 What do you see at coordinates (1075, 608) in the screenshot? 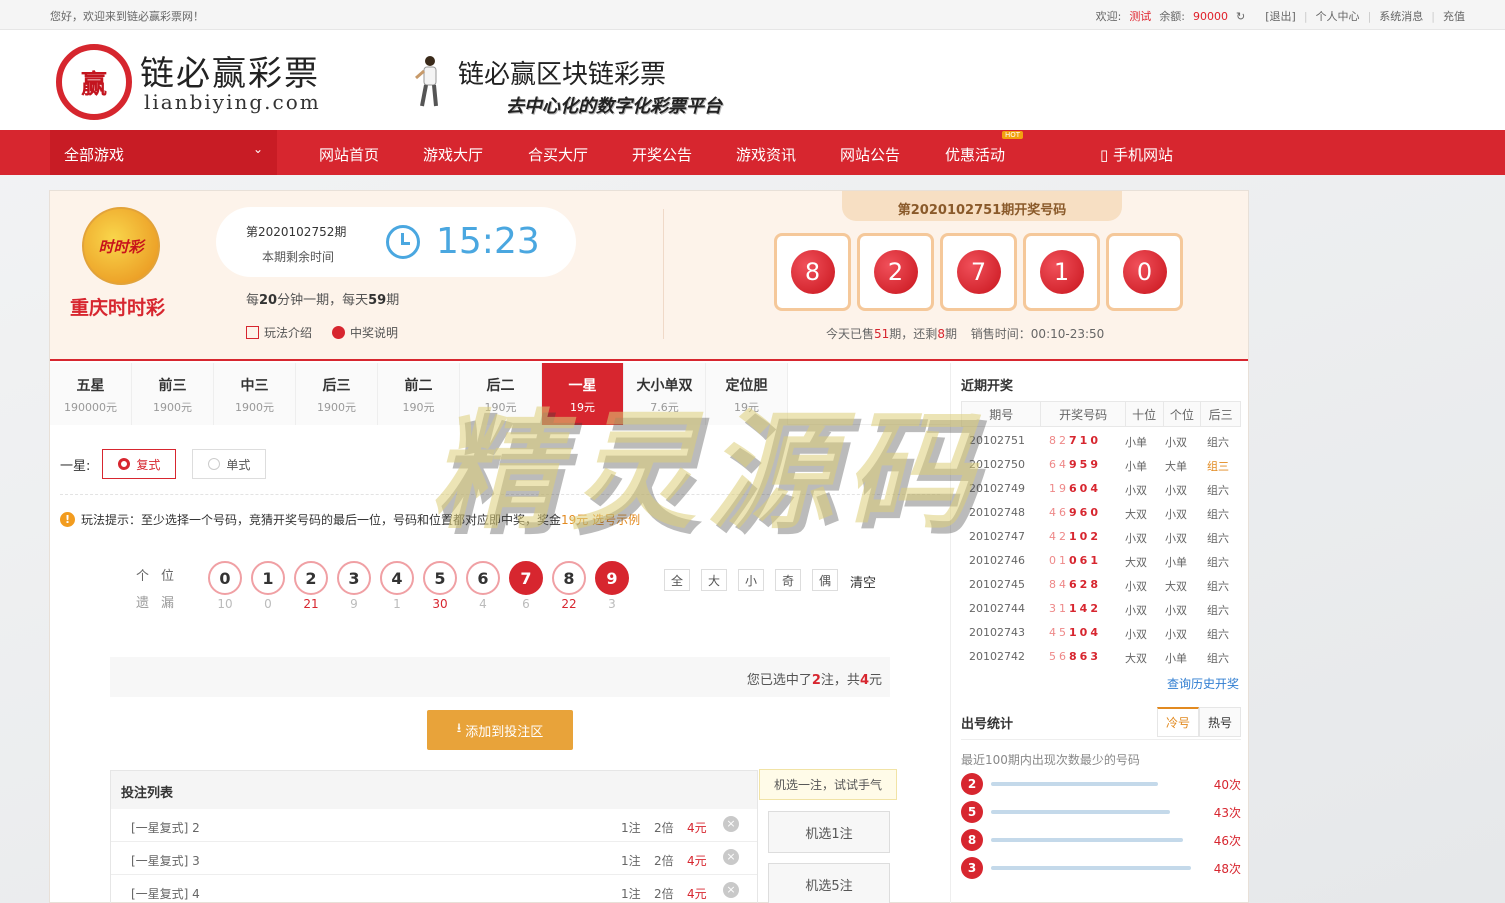
I see `draw-numbers: 31142` at bounding box center [1075, 608].